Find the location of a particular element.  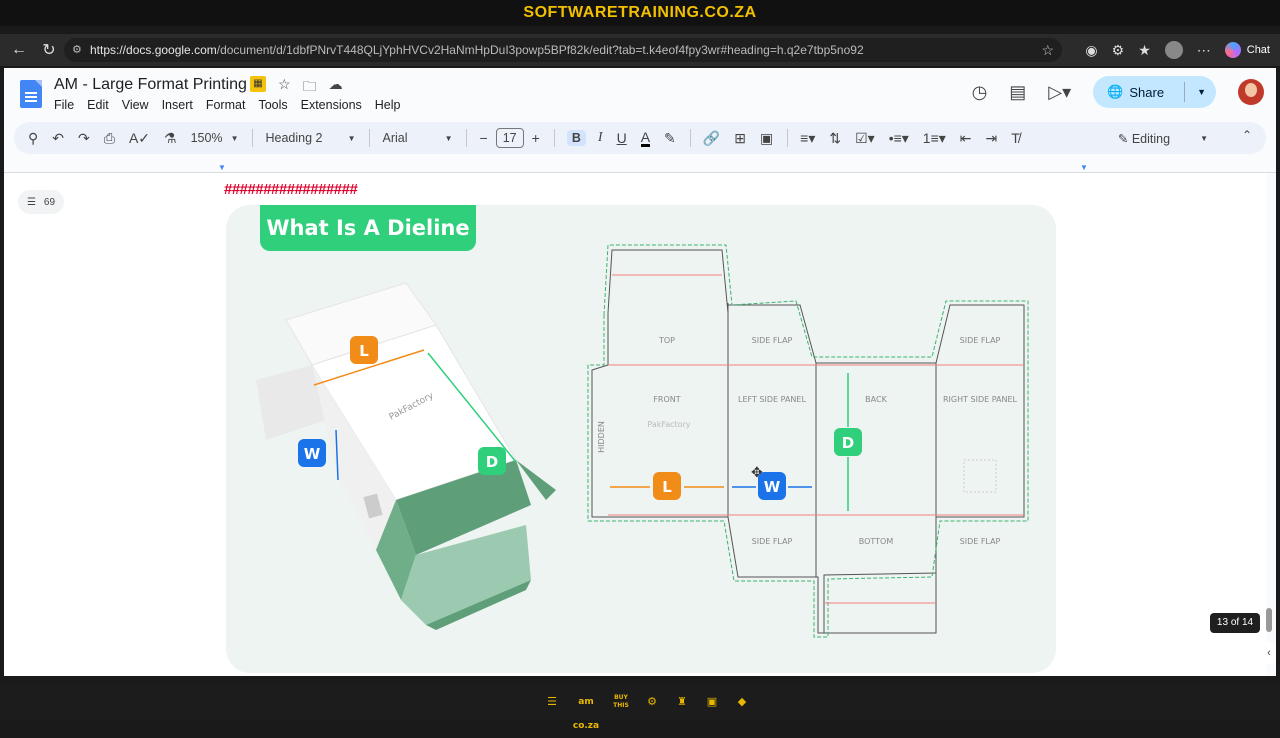

am-logo: am co.za is located at coordinates (586, 710).